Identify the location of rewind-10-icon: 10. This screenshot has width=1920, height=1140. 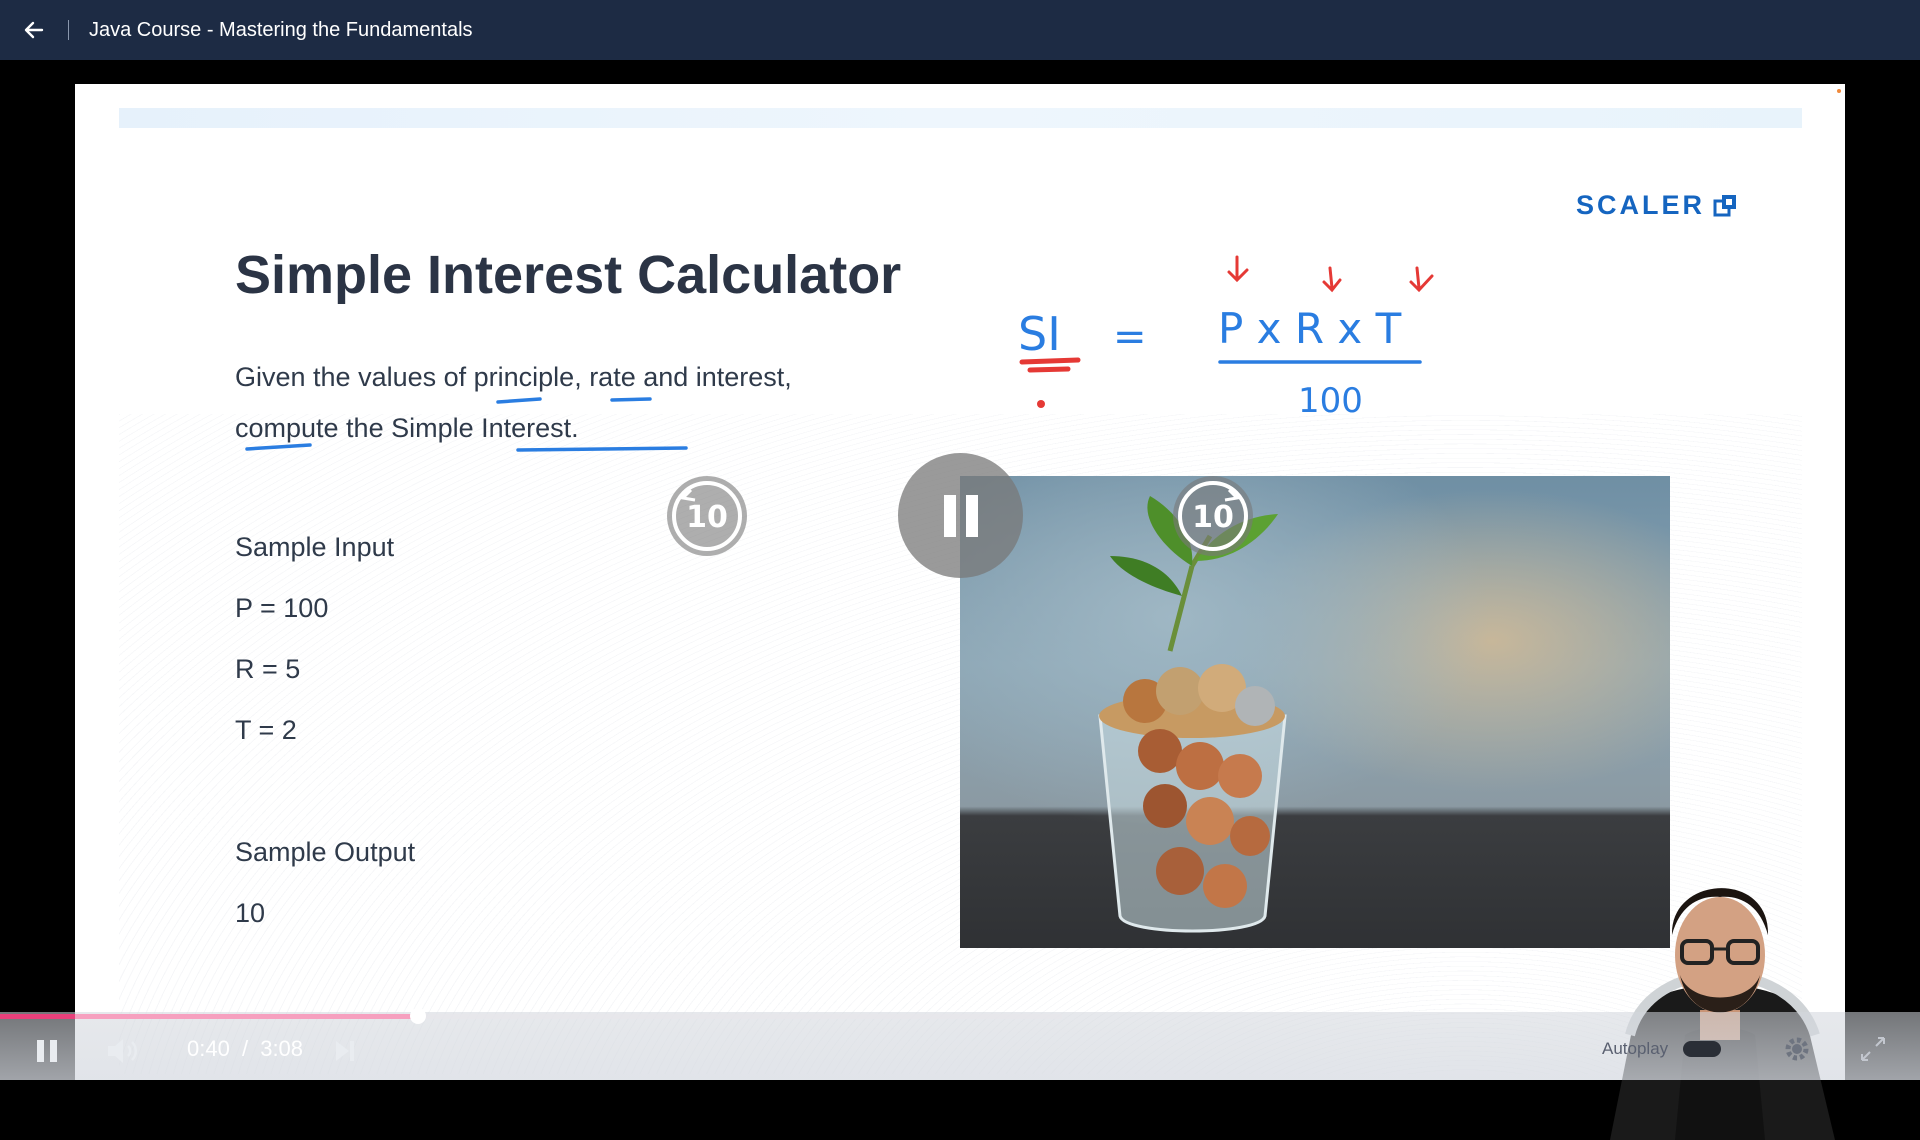
(707, 516).